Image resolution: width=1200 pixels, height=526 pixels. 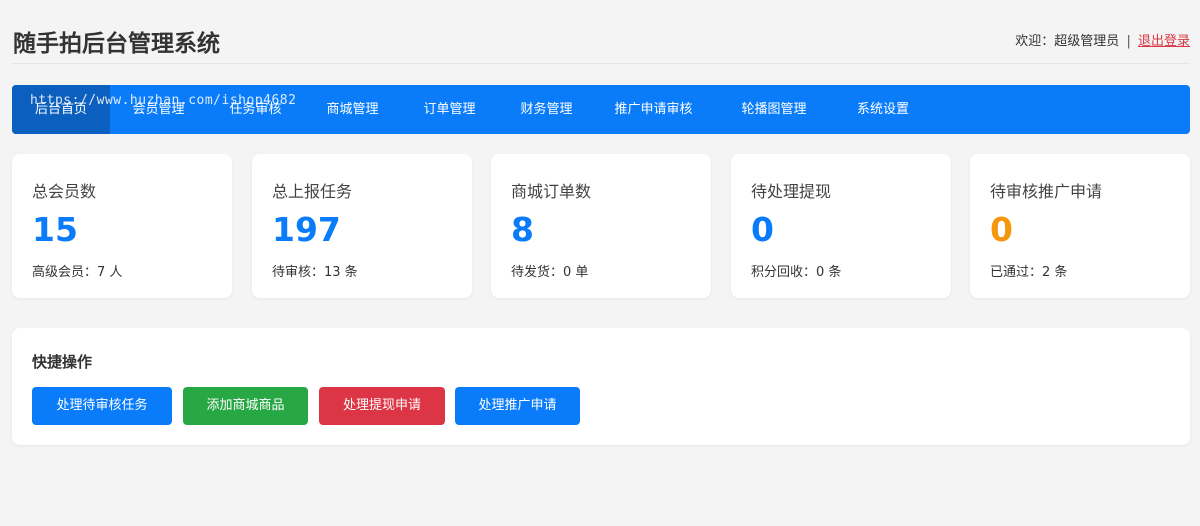 What do you see at coordinates (255, 109) in the screenshot?
I see `nav-item-task-review: 任务审核` at bounding box center [255, 109].